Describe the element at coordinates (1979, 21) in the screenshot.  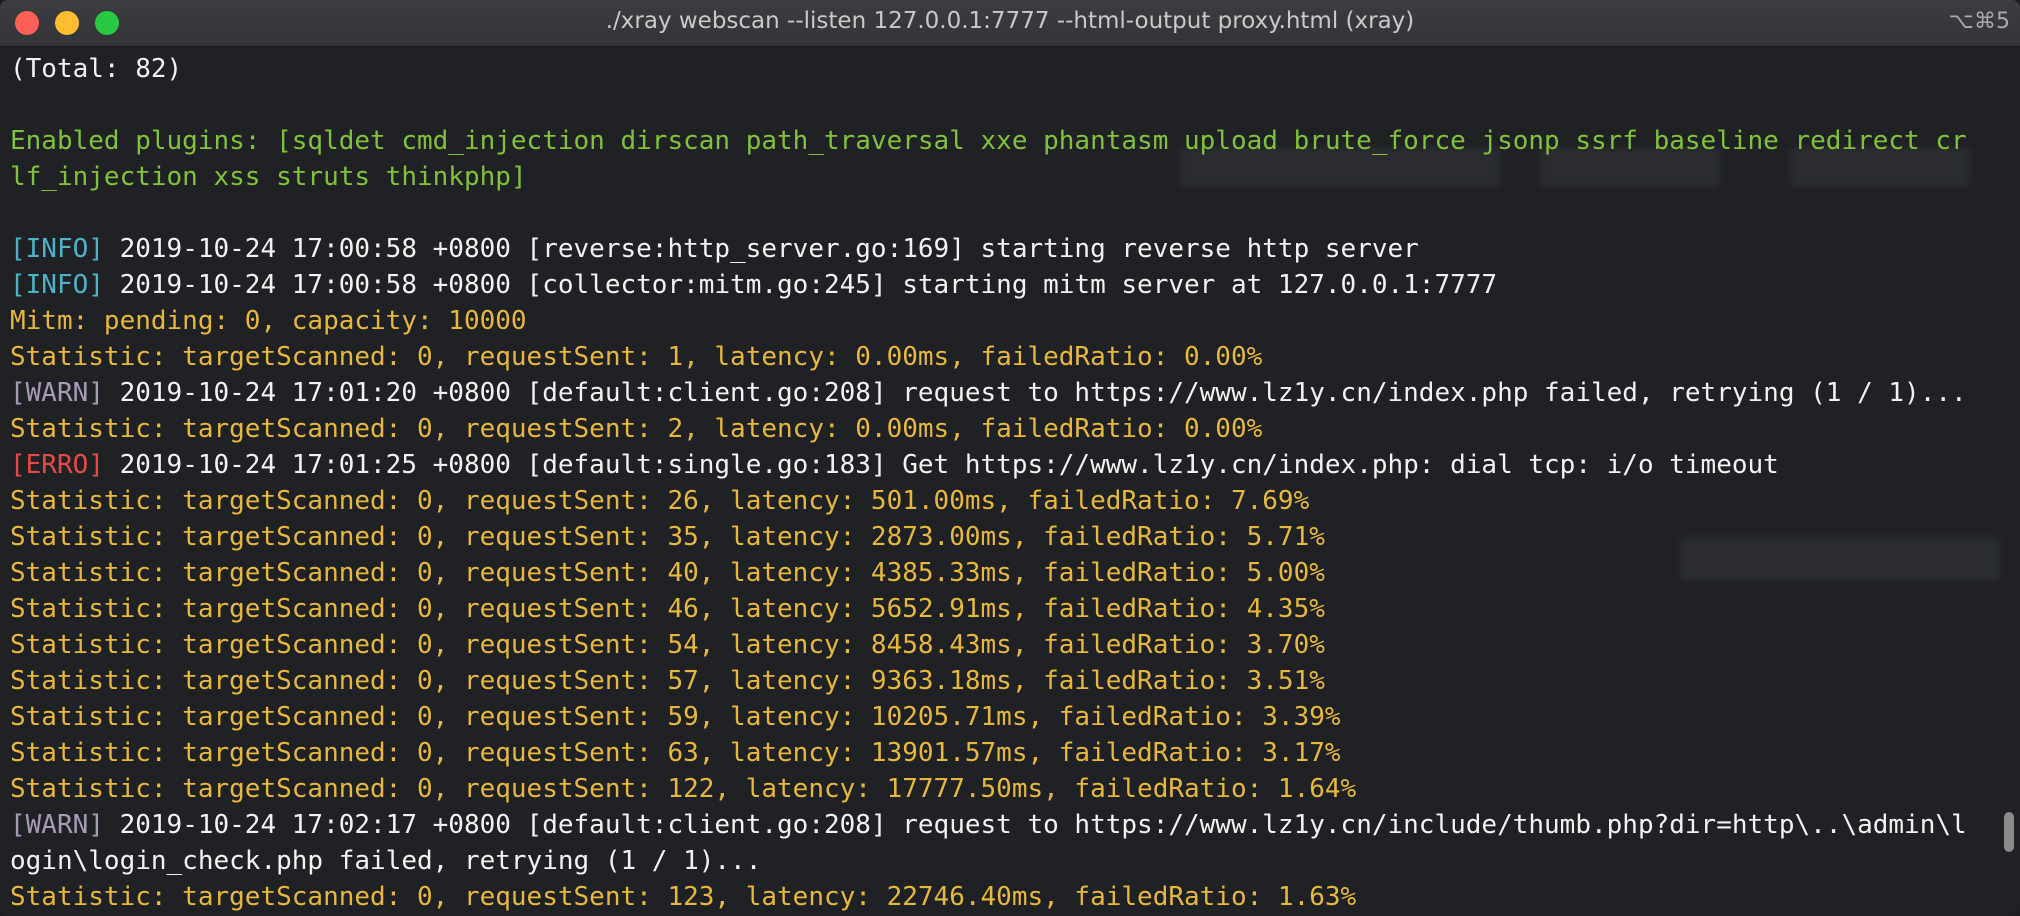
I see `shortcut-label: ⌥⌘5` at that location.